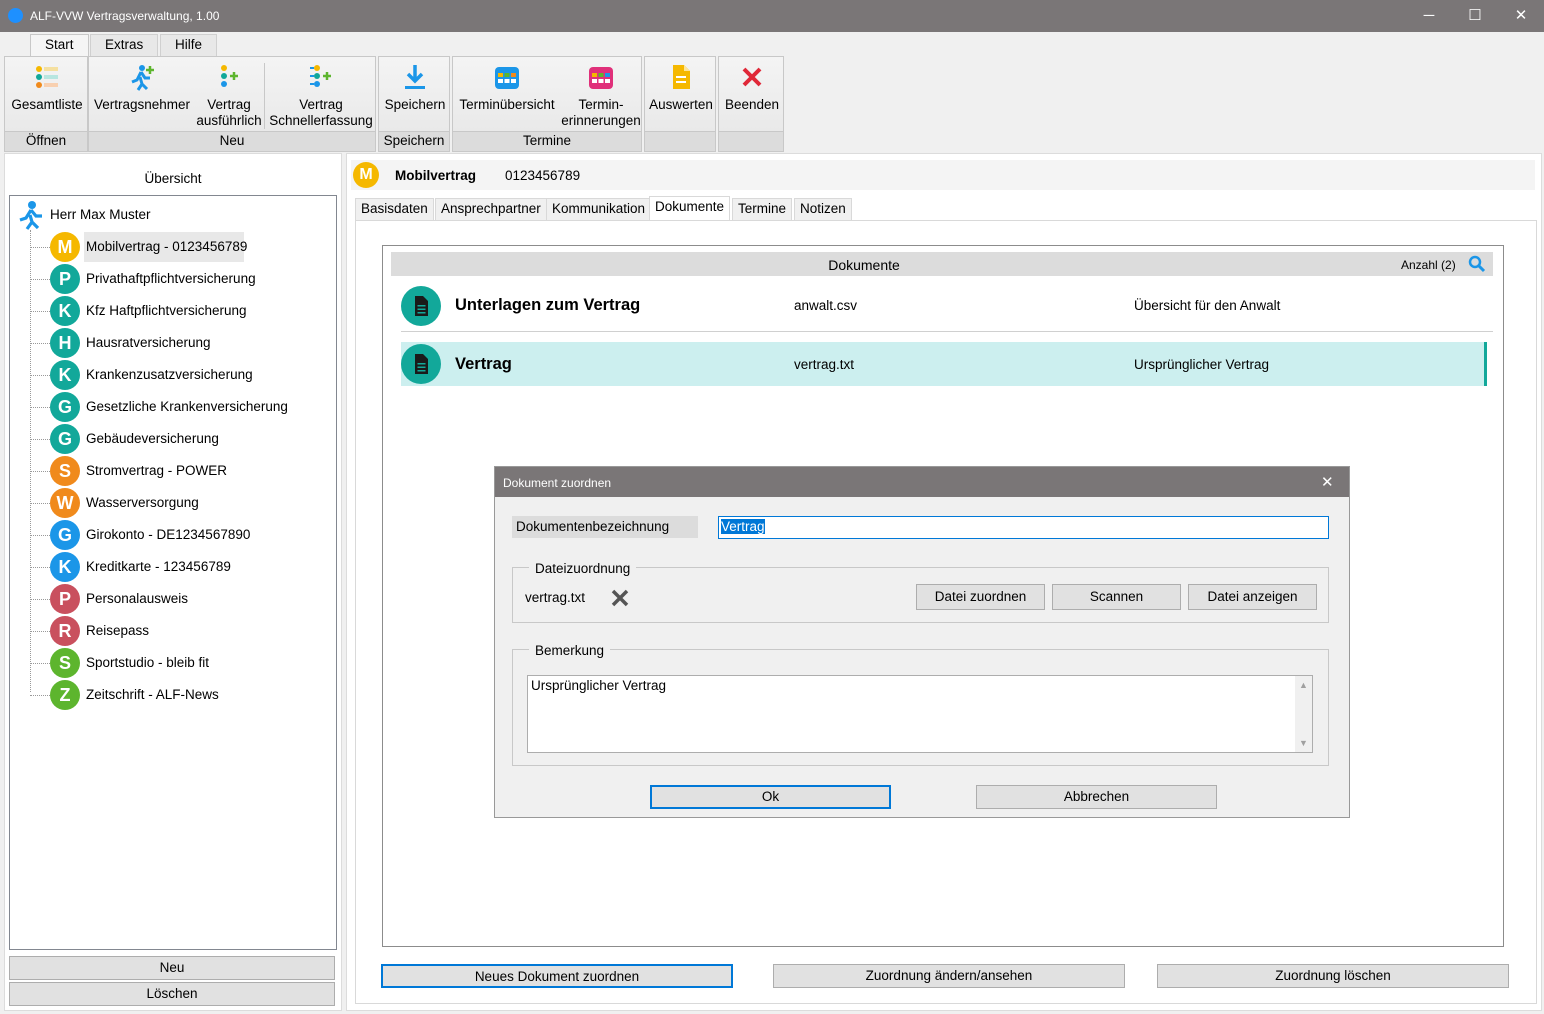  I want to click on group-auswerten: Auswerten, so click(680, 104).